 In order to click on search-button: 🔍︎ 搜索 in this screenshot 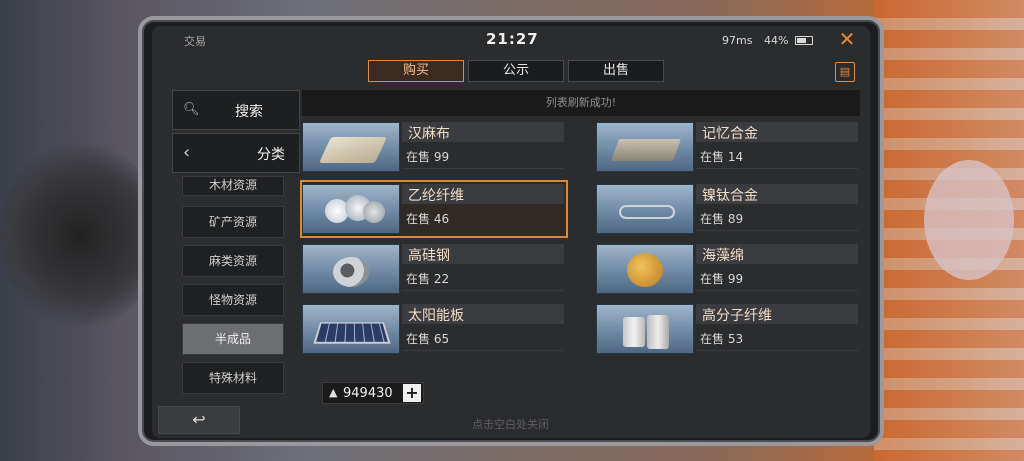, I will do `click(236, 110)`.